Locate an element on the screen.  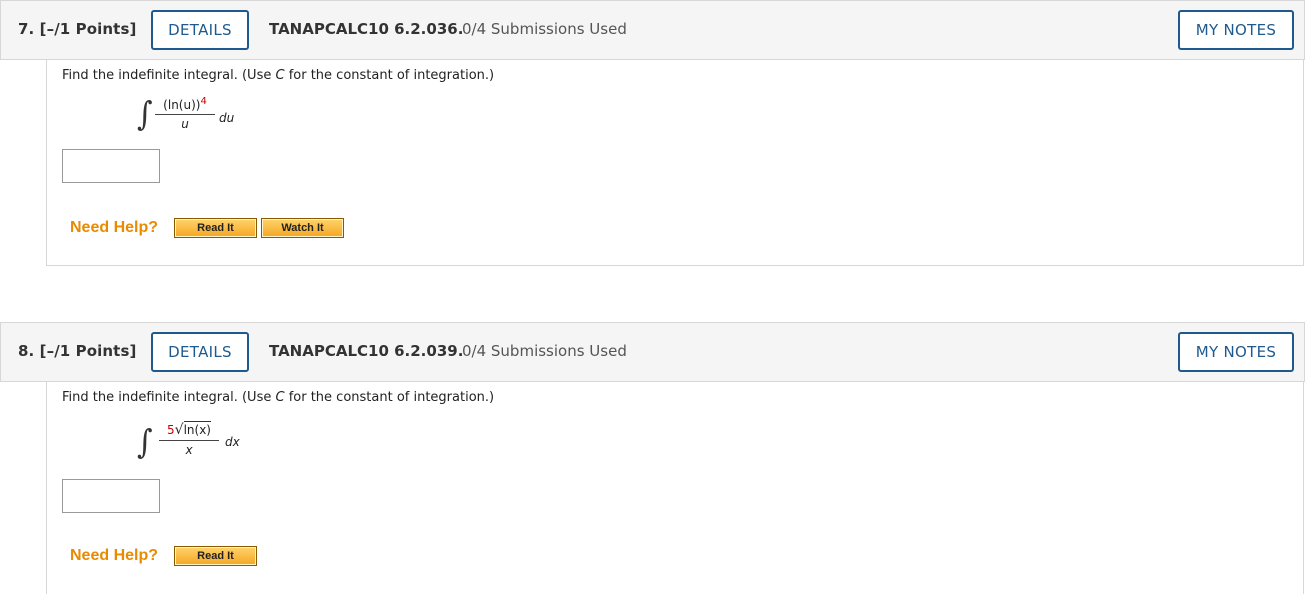
question-code: TANAPCALC10 6.2.036. is located at coordinates (366, 29).